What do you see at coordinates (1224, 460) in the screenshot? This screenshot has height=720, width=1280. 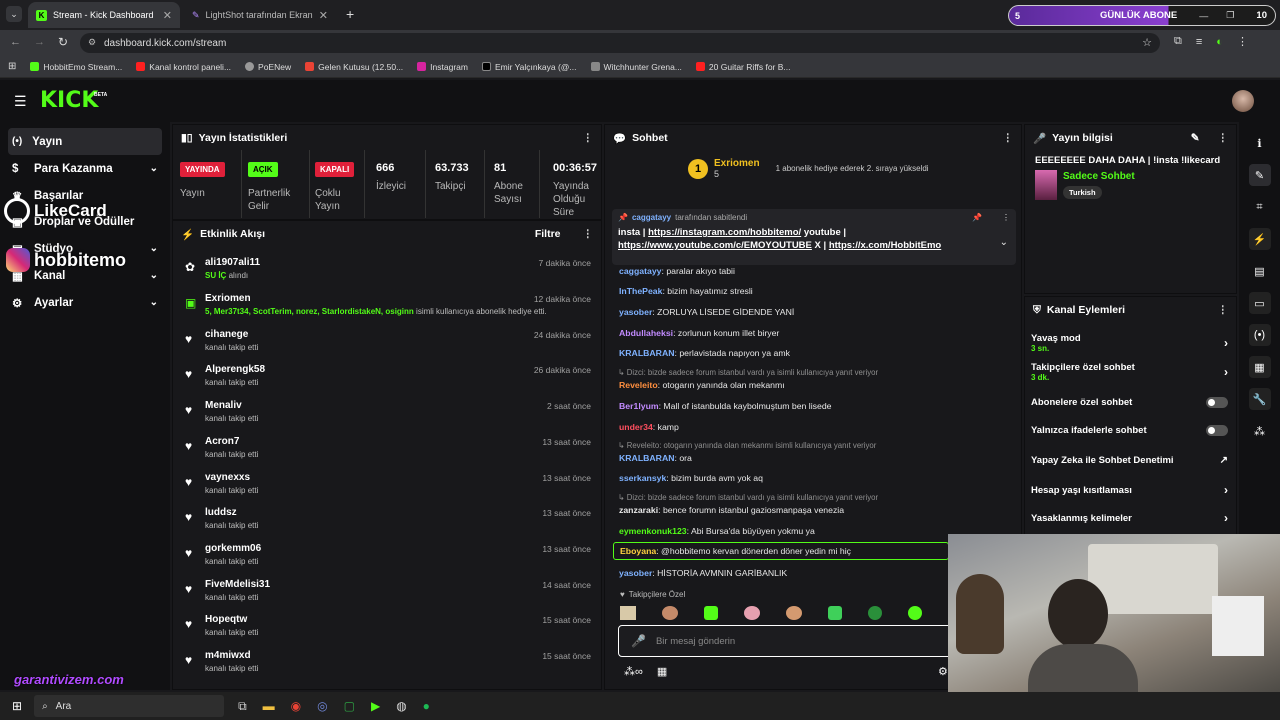 I see `external-link-icon: ↗` at bounding box center [1224, 460].